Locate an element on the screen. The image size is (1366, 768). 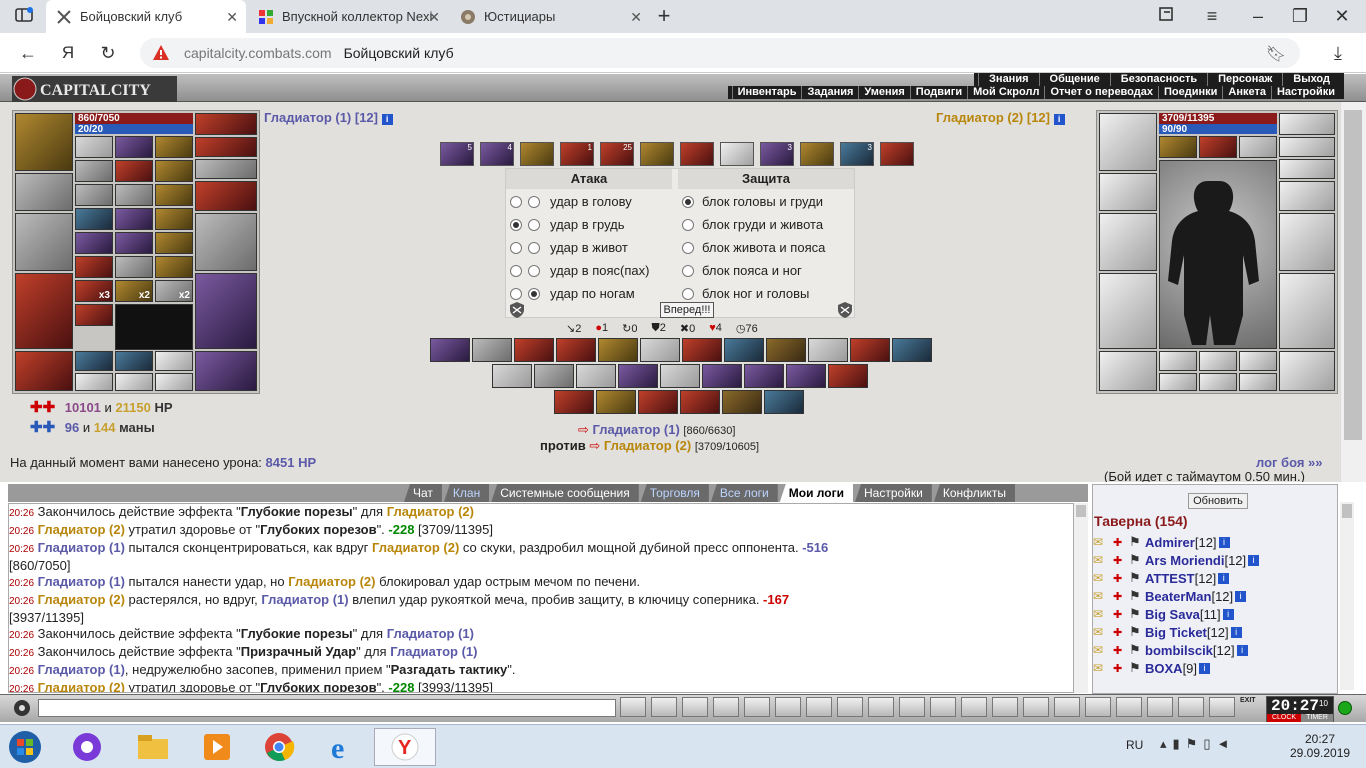
log-link: лог боя »» is located at coordinates (1289, 462).